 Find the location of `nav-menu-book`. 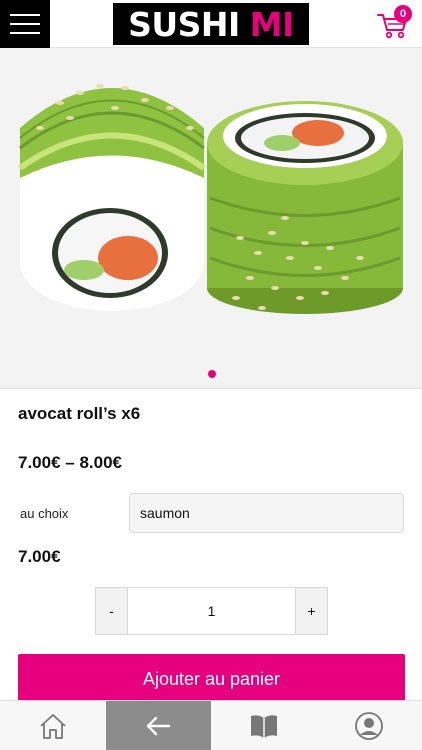

nav-menu-book is located at coordinates (264, 725).